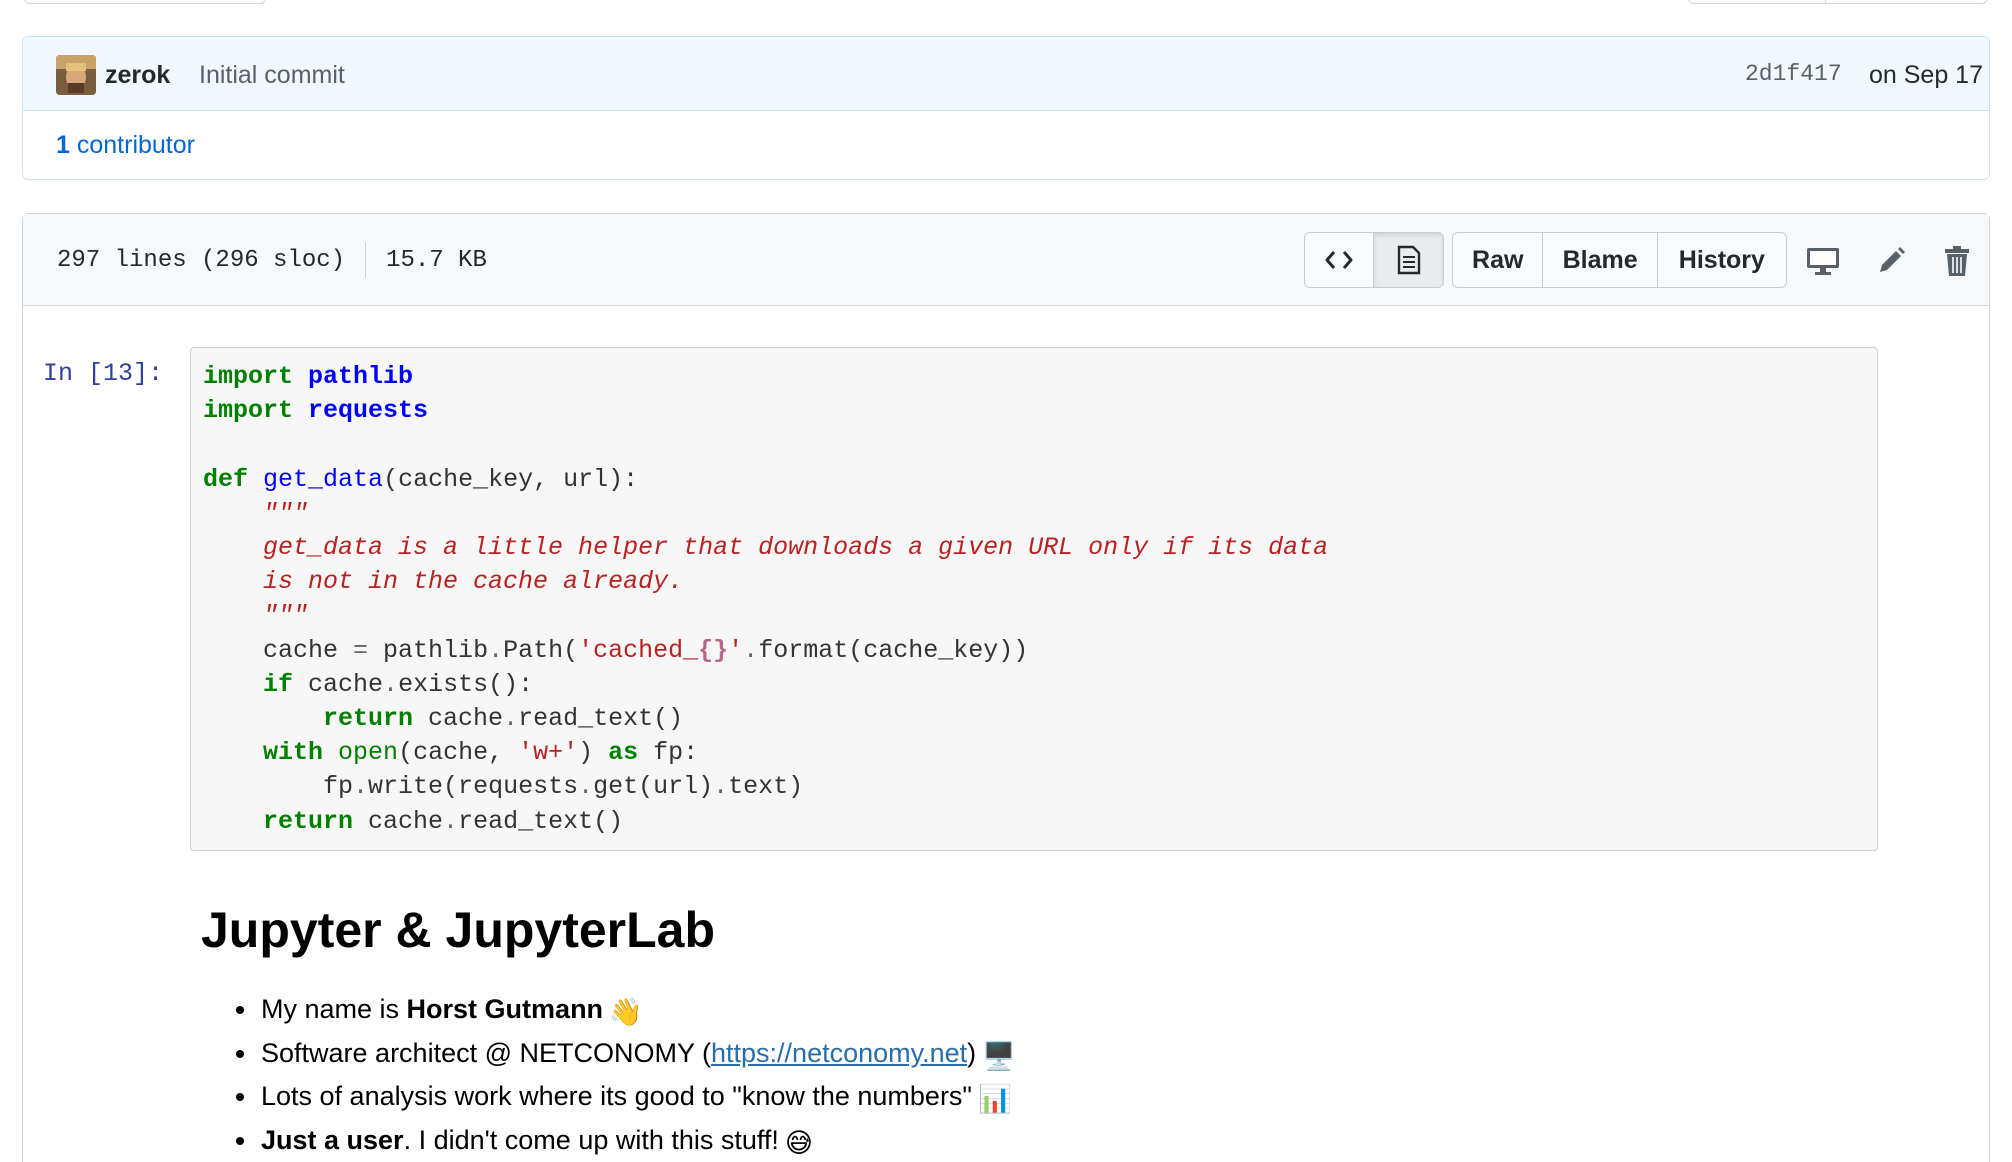 This screenshot has height=1162, width=2012. I want to click on rendered-view-button, so click(1408, 260).